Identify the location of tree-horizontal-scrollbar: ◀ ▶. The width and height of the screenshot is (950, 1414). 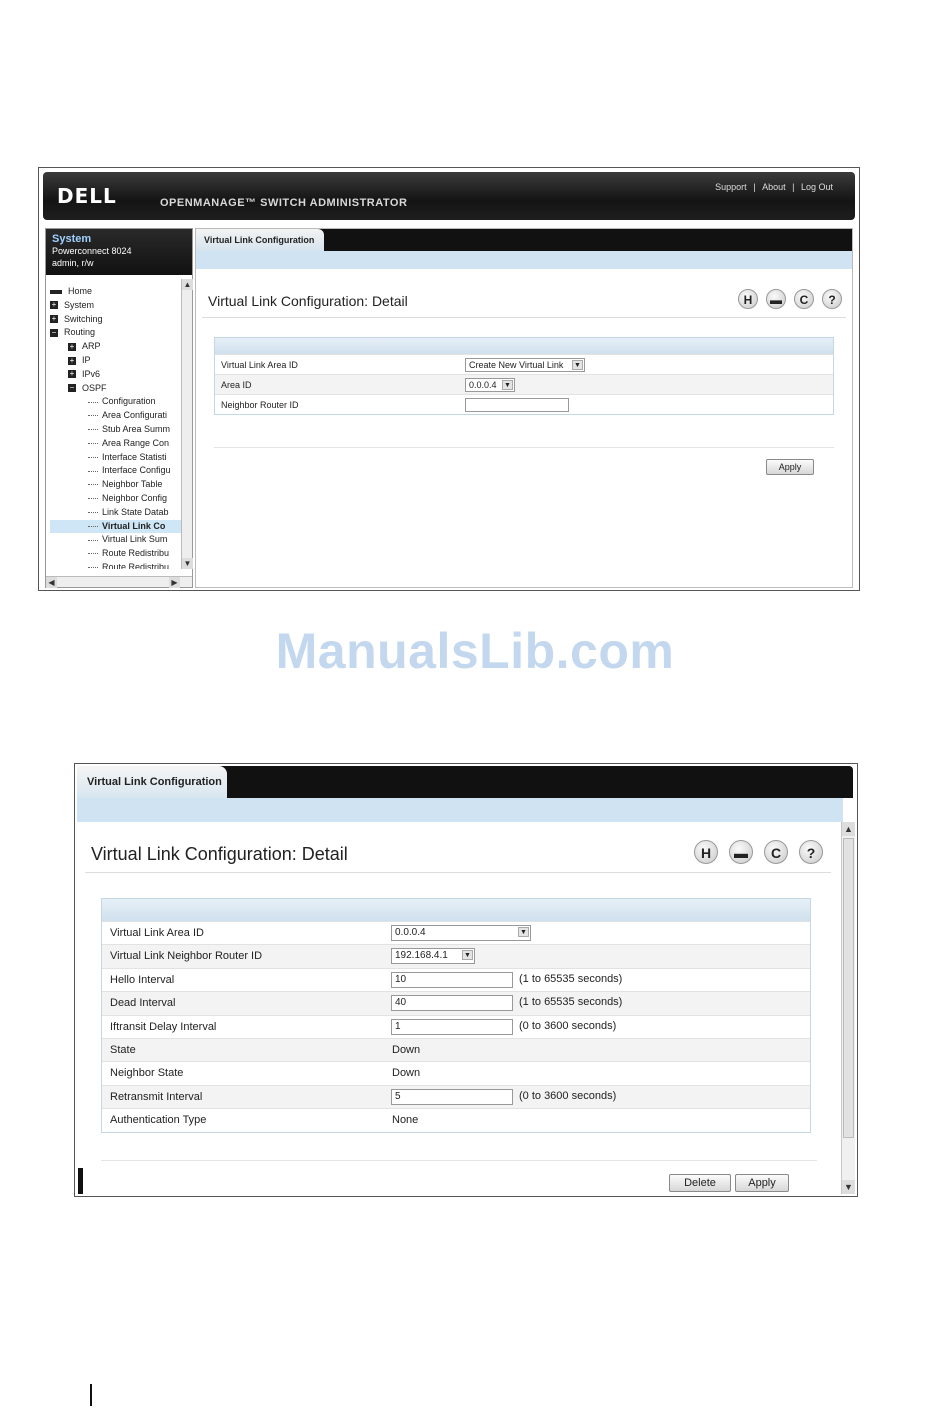
(119, 582).